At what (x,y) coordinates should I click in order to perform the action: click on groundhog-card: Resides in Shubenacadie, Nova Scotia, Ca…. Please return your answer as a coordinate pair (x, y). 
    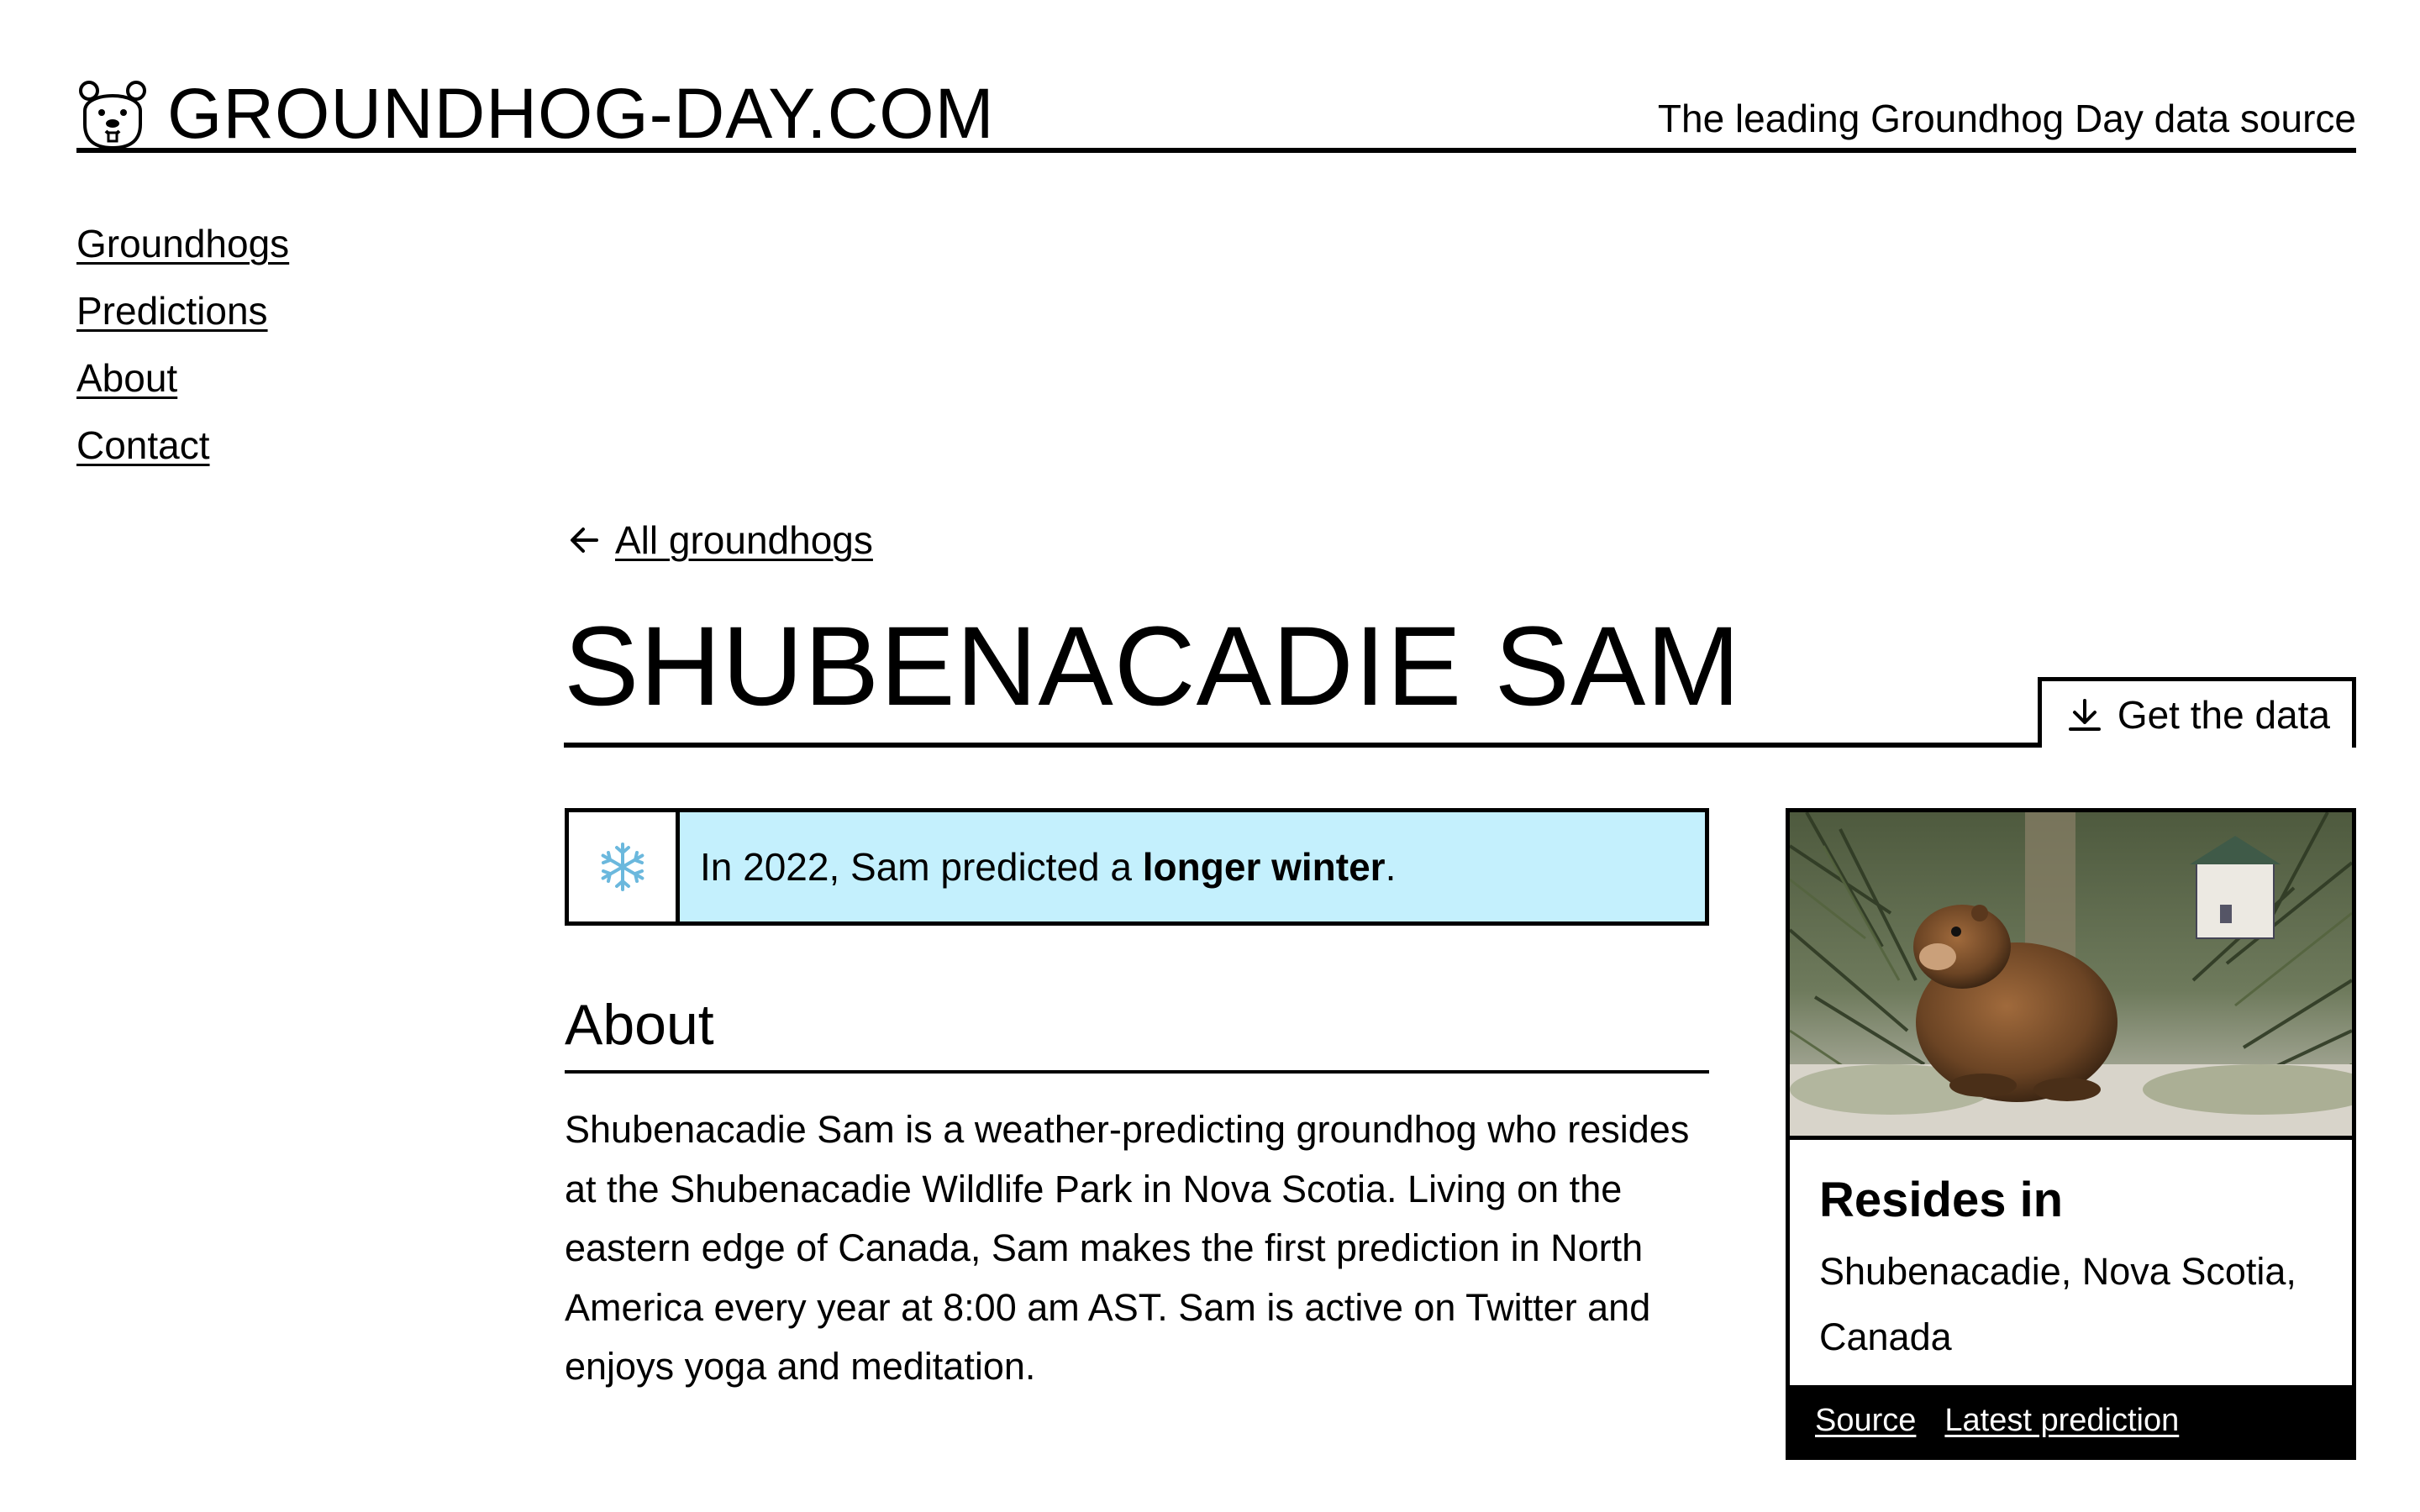
    Looking at the image, I should click on (2071, 1134).